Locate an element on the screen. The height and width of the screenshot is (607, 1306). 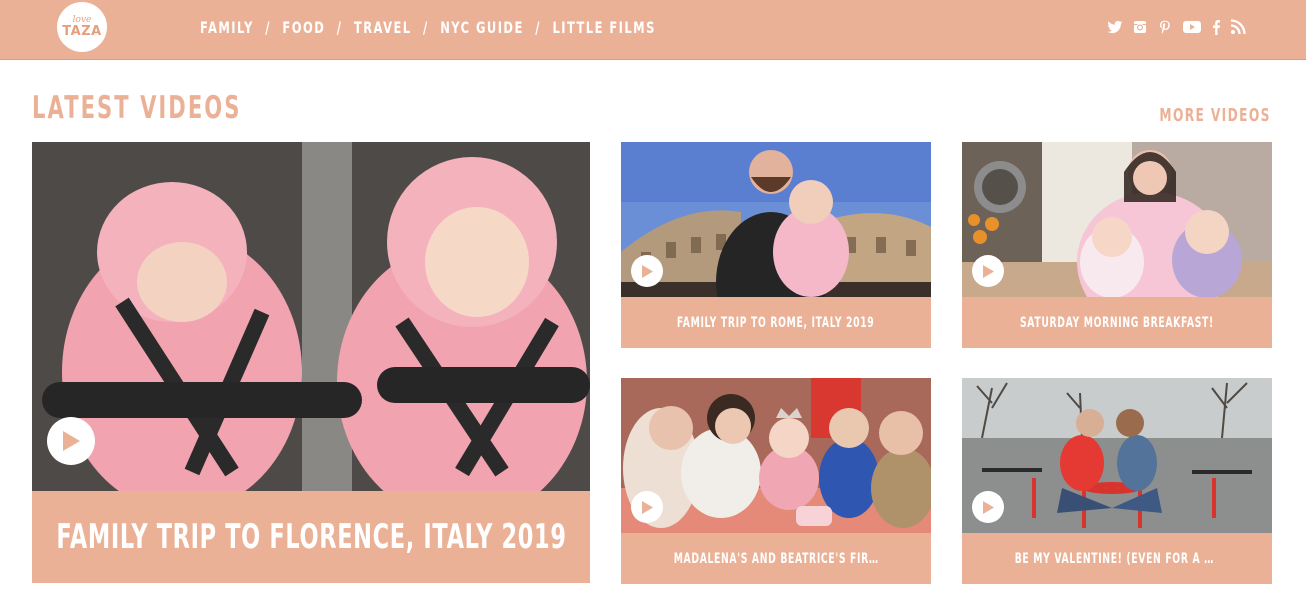
youtube-icon is located at coordinates (1192, 27).